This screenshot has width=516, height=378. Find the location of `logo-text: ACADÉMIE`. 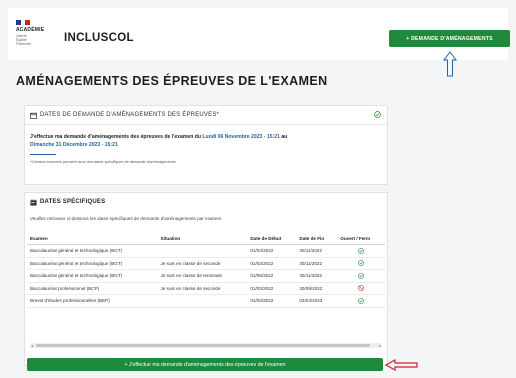

logo-text: ACADÉMIE is located at coordinates (30, 30).